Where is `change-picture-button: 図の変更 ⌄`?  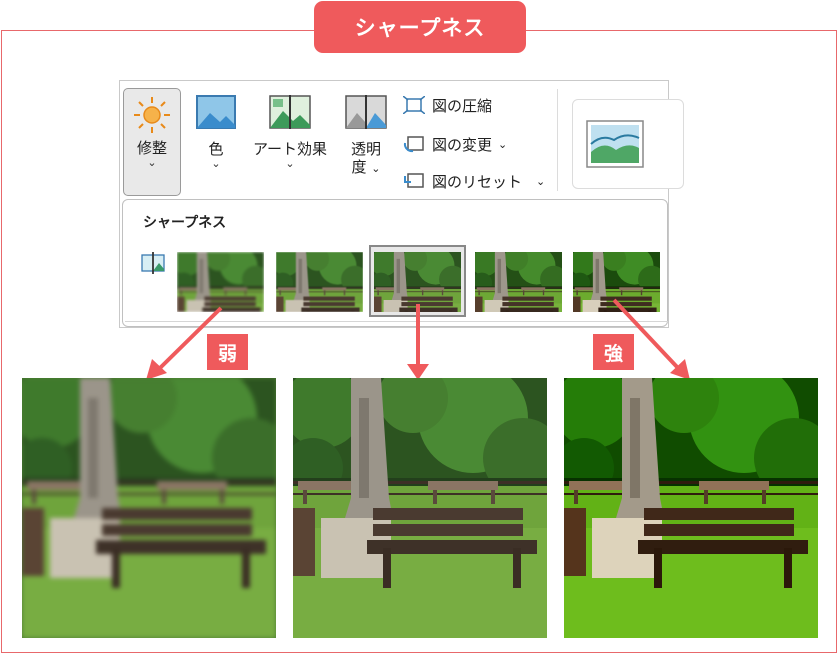
change-picture-button: 図の変更 ⌄ is located at coordinates (455, 144).